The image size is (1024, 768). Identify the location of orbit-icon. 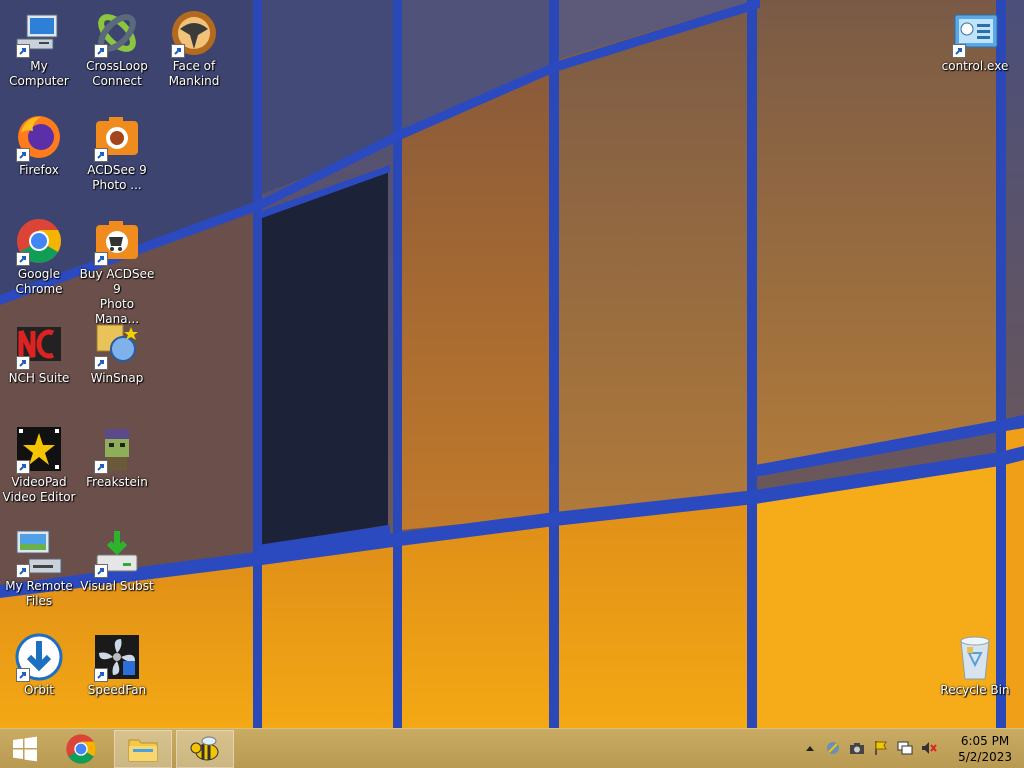
(39, 657).